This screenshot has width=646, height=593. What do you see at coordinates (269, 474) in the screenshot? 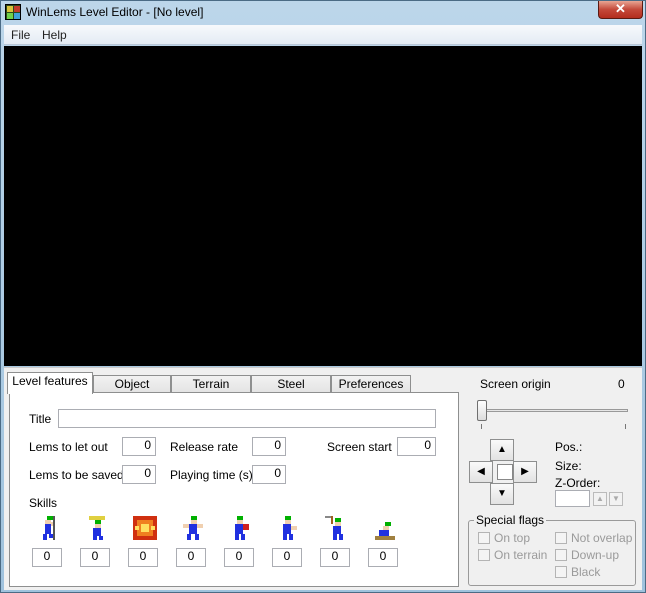
I see `playing-time-input: 0` at bounding box center [269, 474].